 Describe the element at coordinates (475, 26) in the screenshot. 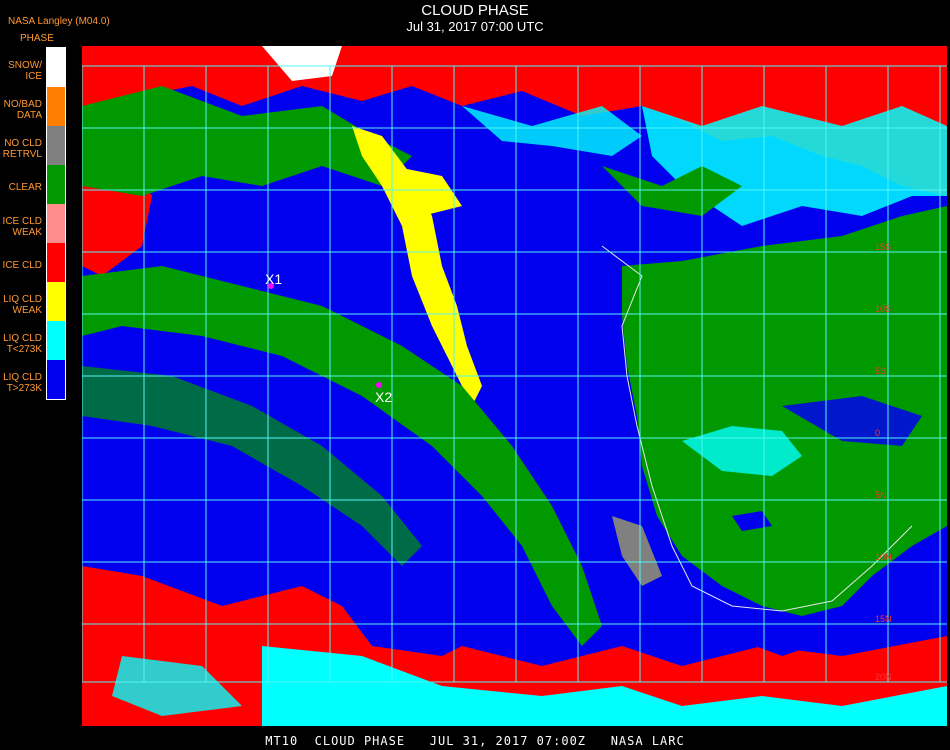

I see `map-date: Jul 31, 2017 07:00 UTC` at that location.